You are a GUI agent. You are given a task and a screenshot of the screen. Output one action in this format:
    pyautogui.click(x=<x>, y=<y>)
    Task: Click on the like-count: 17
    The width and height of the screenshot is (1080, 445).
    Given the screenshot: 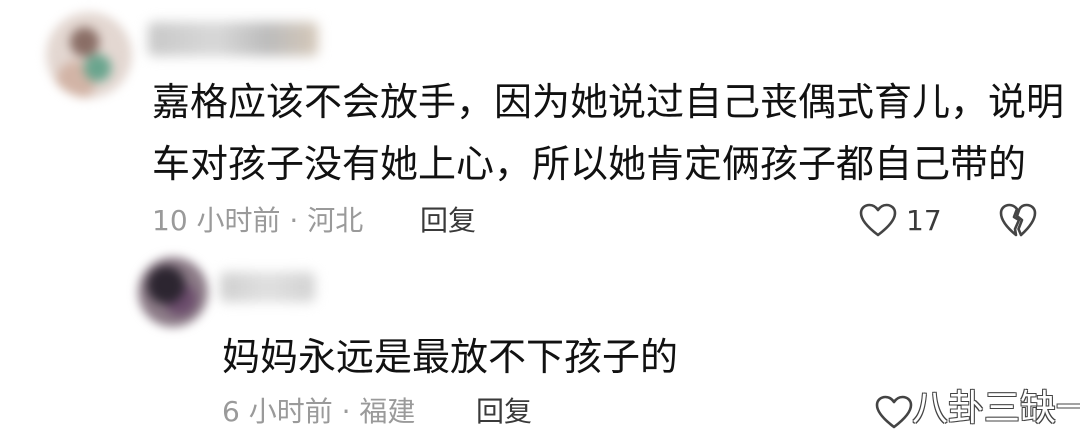 What is the action you would take?
    pyautogui.click(x=924, y=220)
    